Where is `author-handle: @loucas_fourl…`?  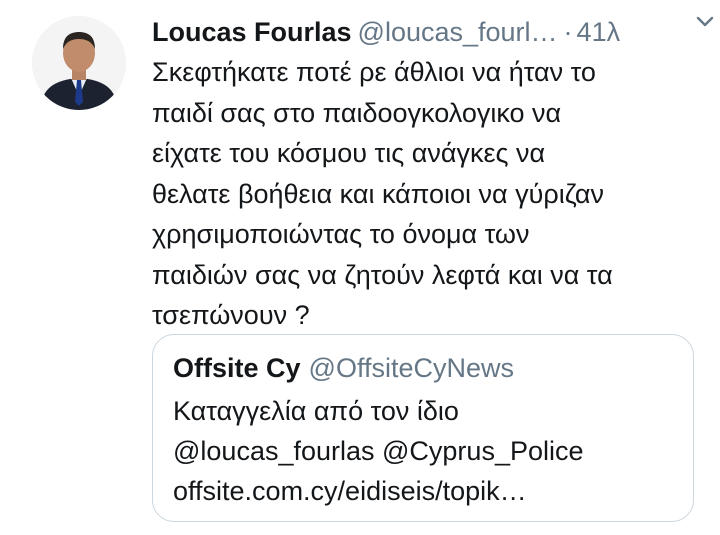 author-handle: @loucas_fourl… is located at coordinates (458, 32).